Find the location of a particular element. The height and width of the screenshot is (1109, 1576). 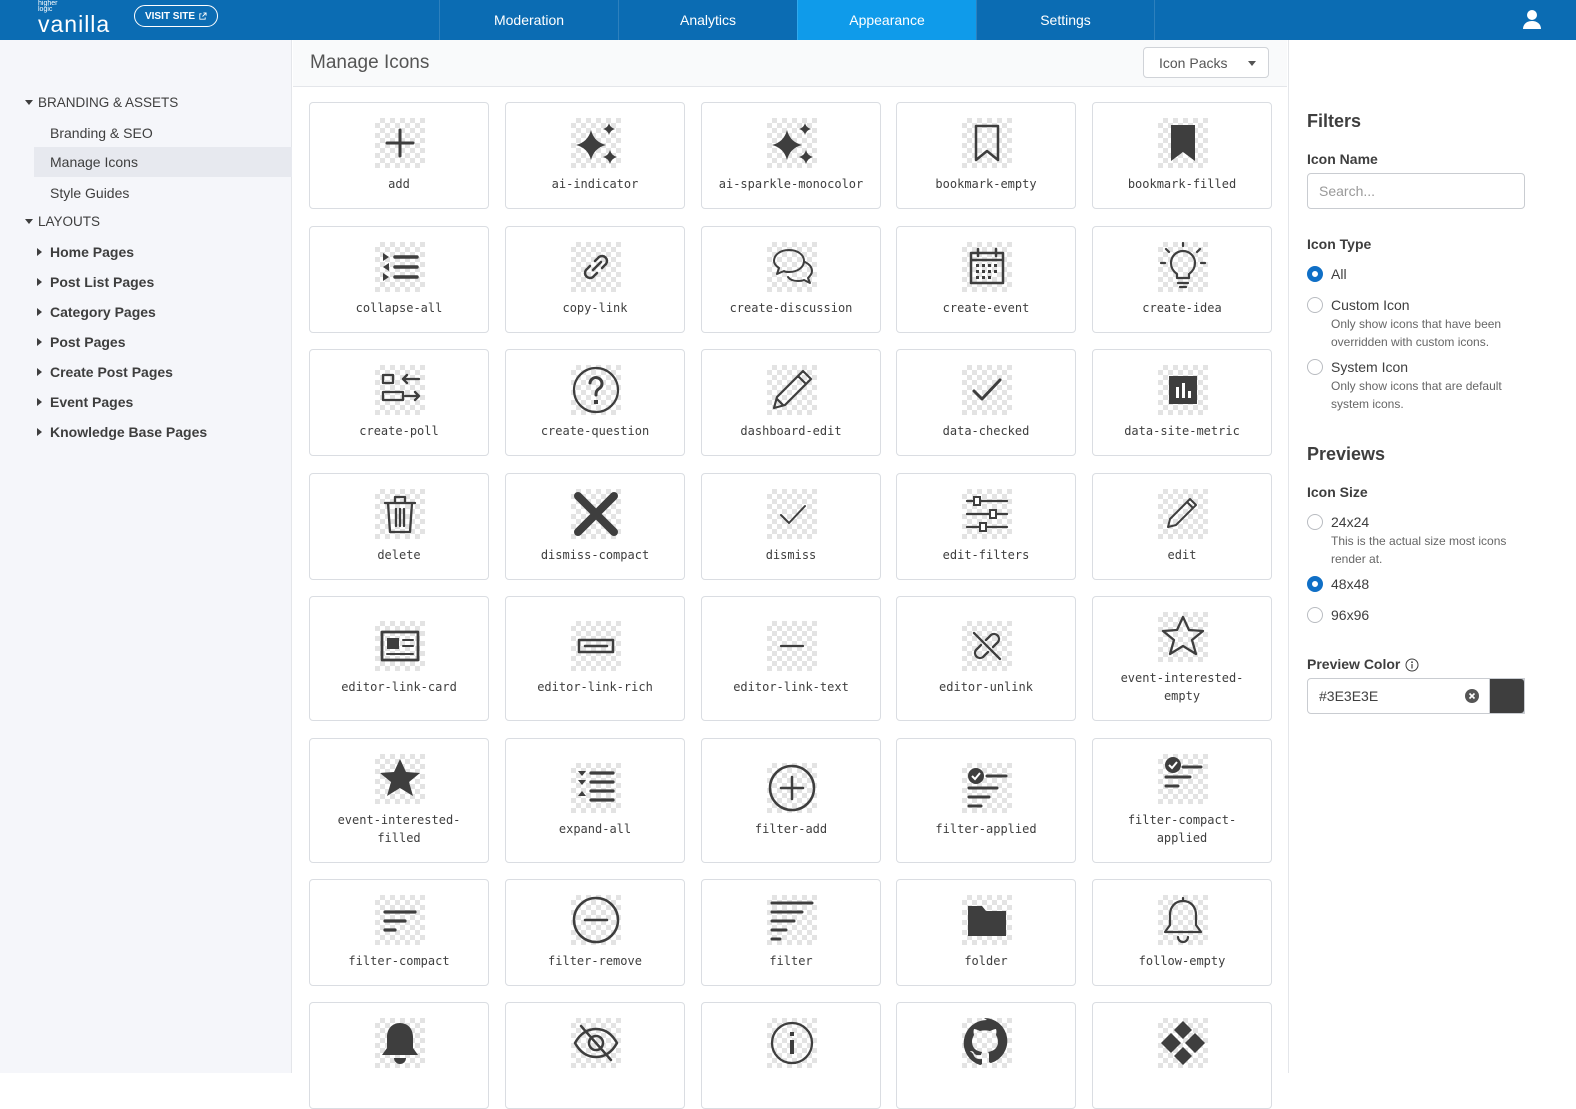

icon-packs-dropdown: Icon Packs is located at coordinates (1206, 62).